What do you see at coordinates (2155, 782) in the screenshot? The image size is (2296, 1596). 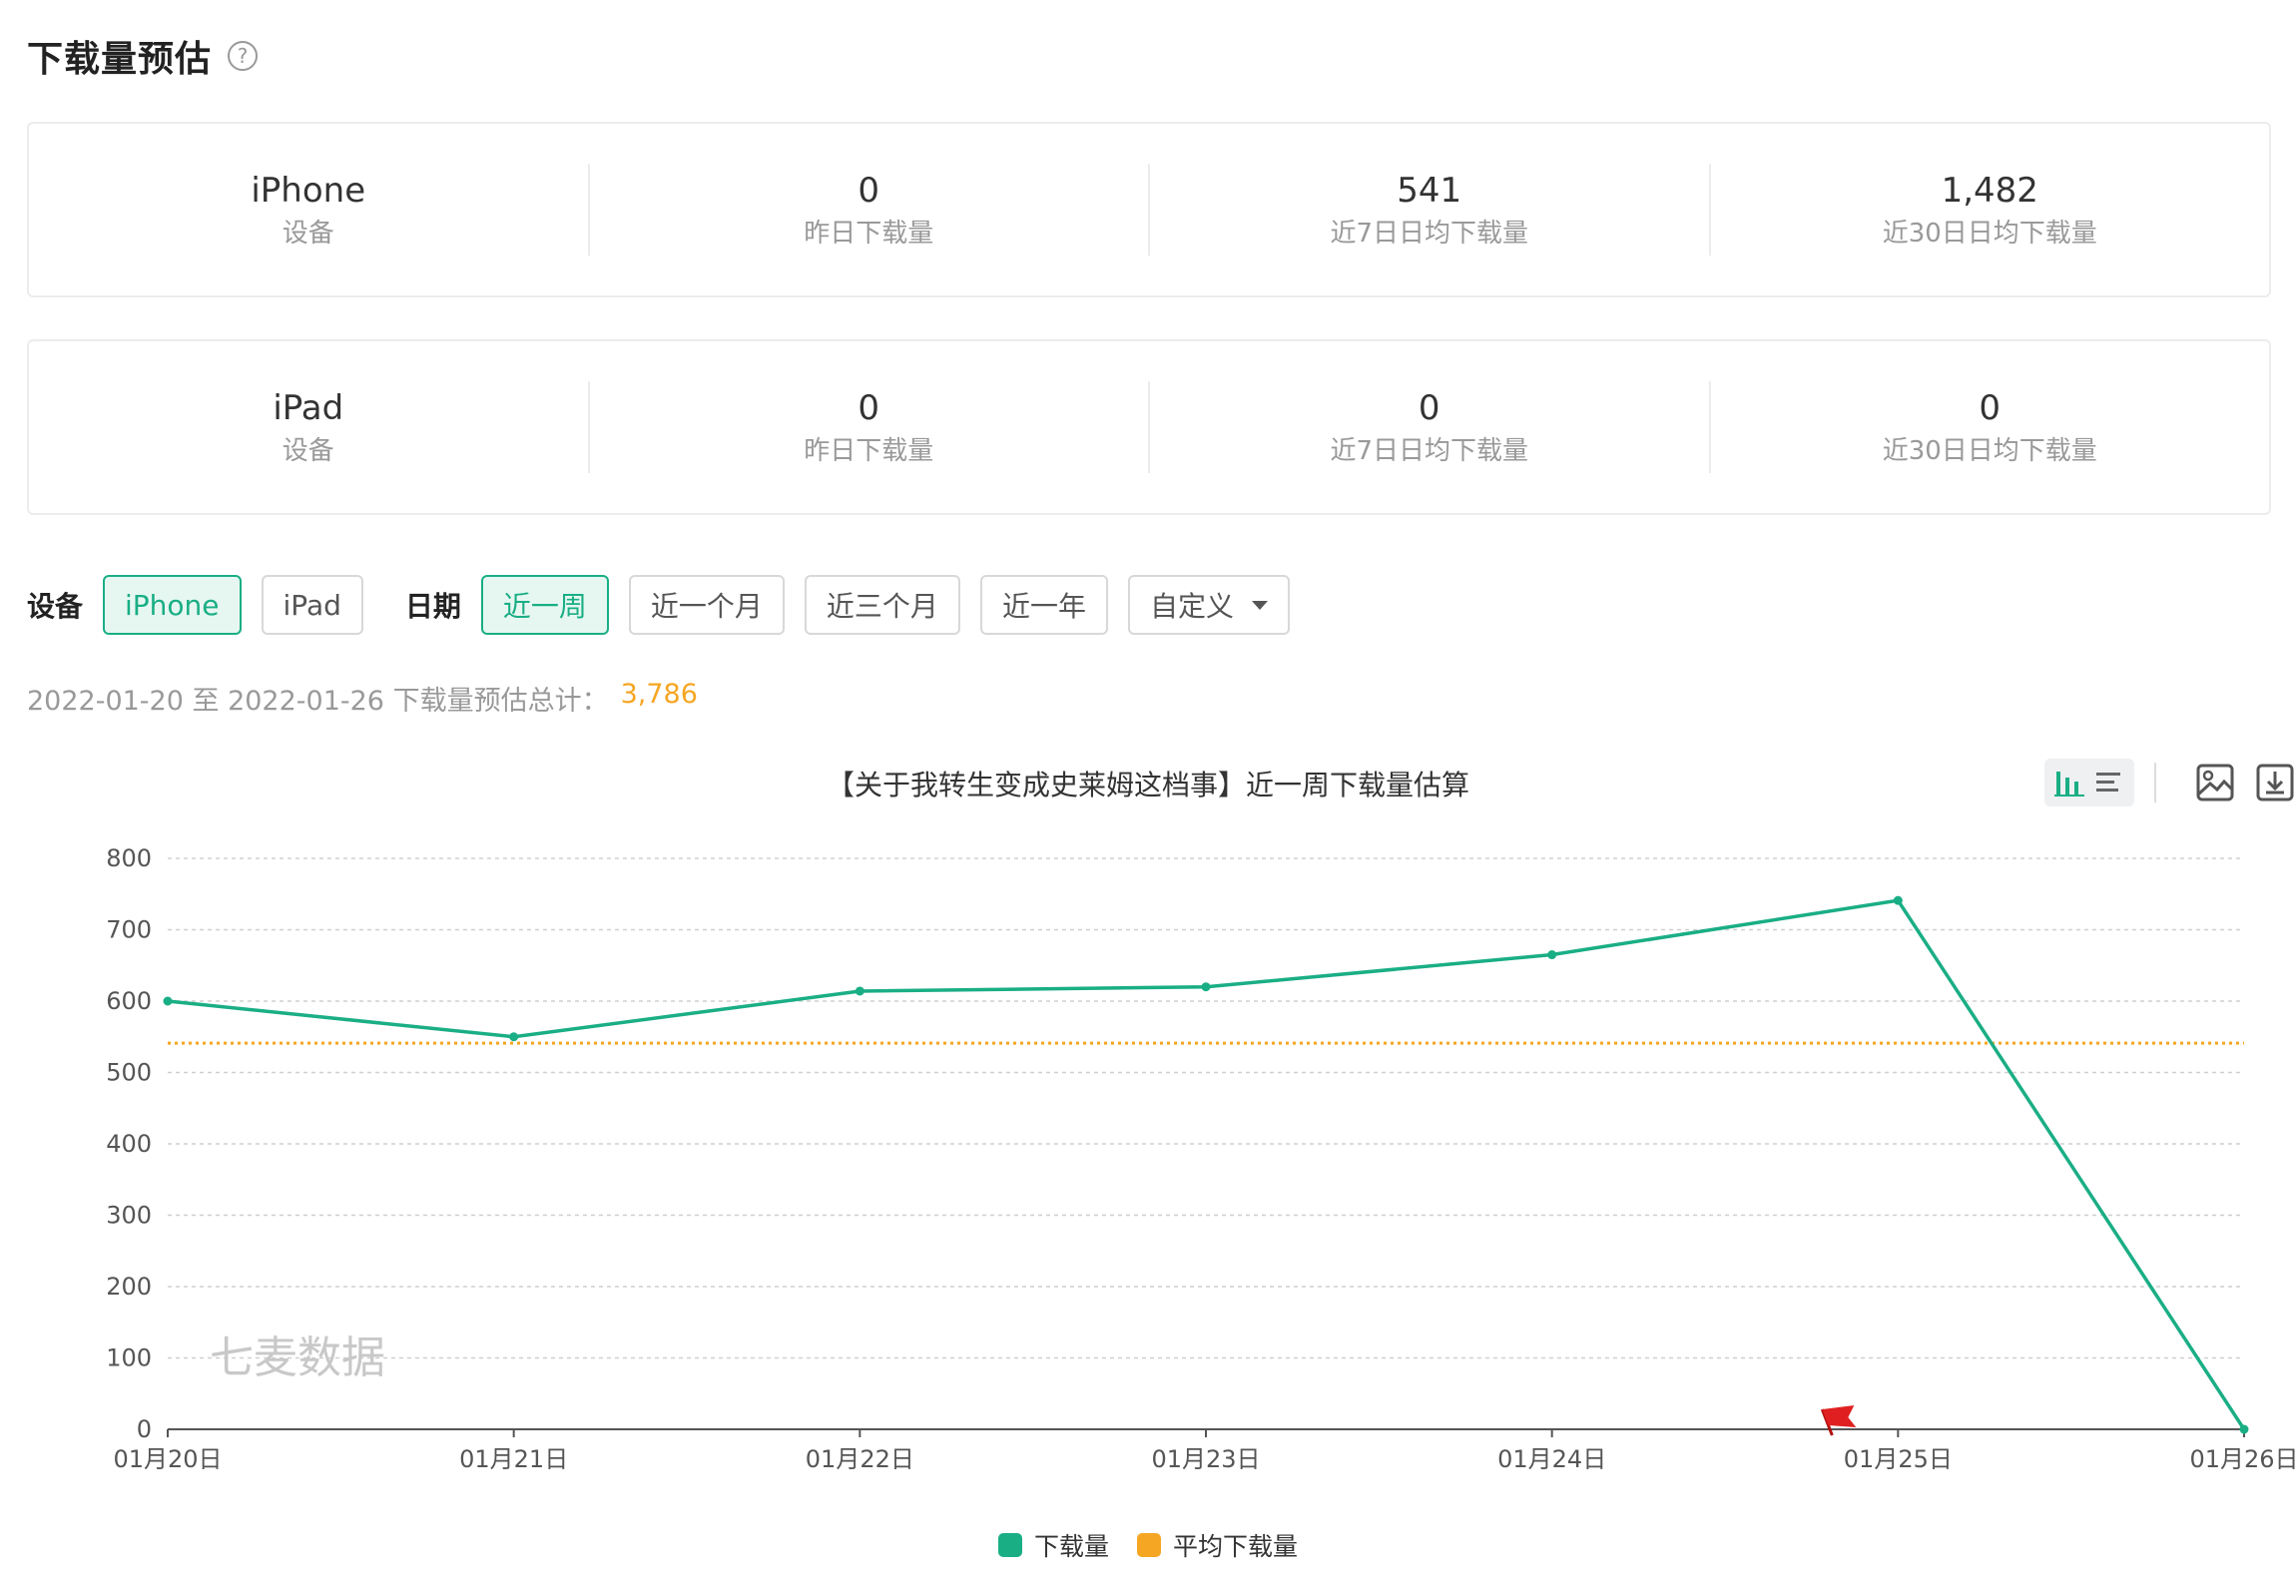 I see `toolbar-divider` at bounding box center [2155, 782].